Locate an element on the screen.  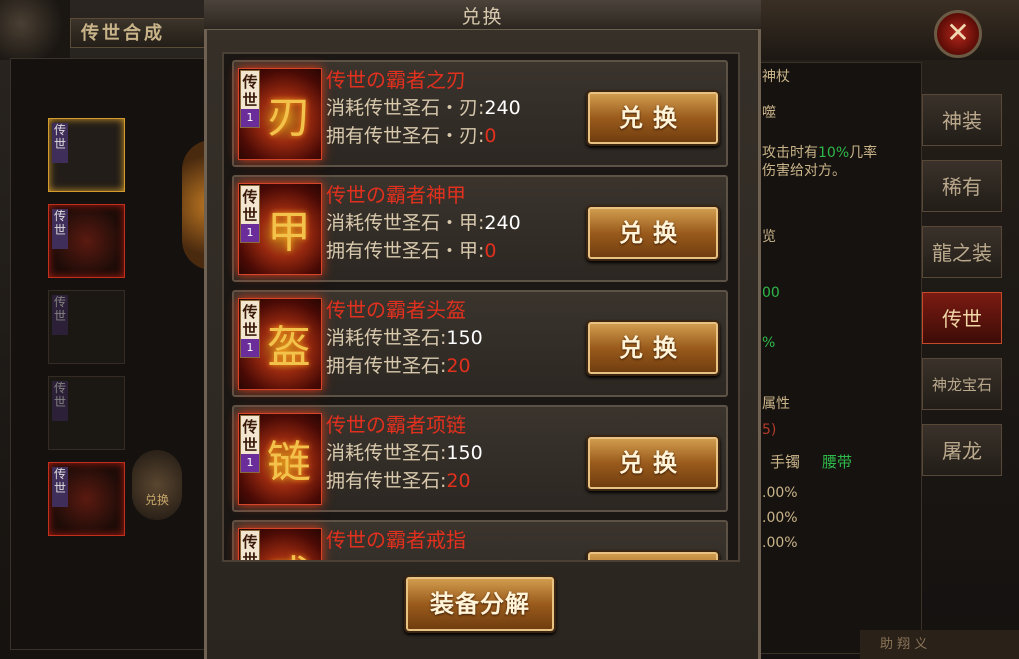
exchange-row: 盔 传世 1 传世の霸者头盔 消耗传世圣石:150 拥有传世圣石:20 兑换 is located at coordinates (480, 343).